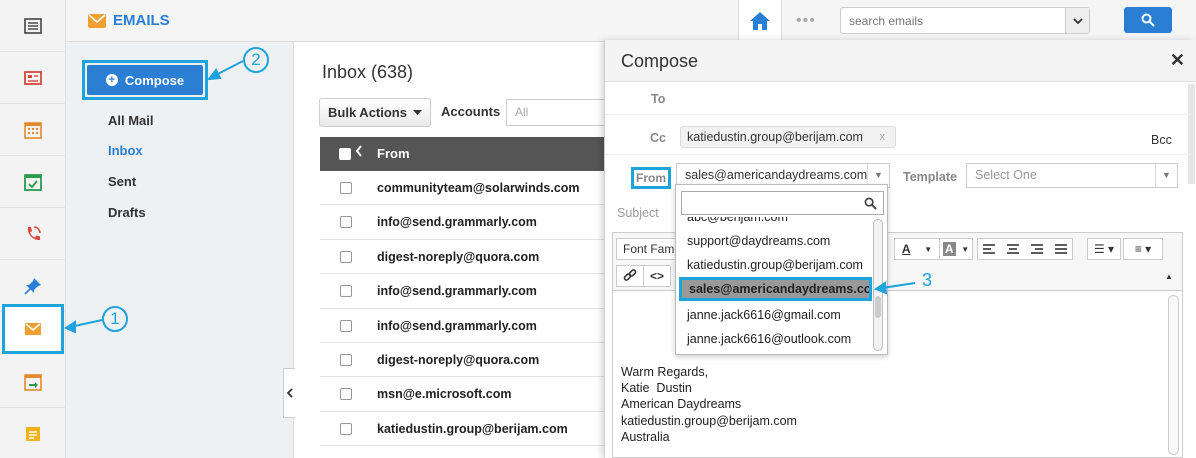 The width and height of the screenshot is (1196, 458). Describe the element at coordinates (927, 280) in the screenshot. I see `annotation-marker-3: 3` at that location.